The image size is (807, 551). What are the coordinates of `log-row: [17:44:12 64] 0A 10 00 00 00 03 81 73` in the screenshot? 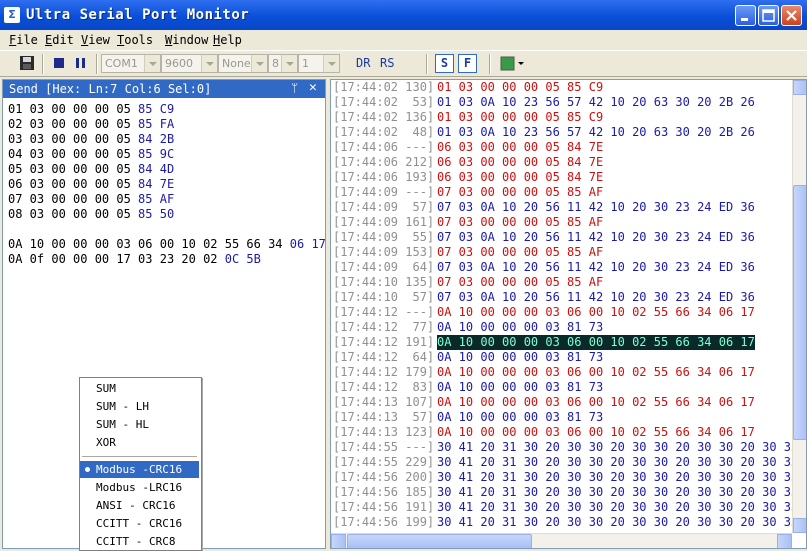 It's located at (561, 357).